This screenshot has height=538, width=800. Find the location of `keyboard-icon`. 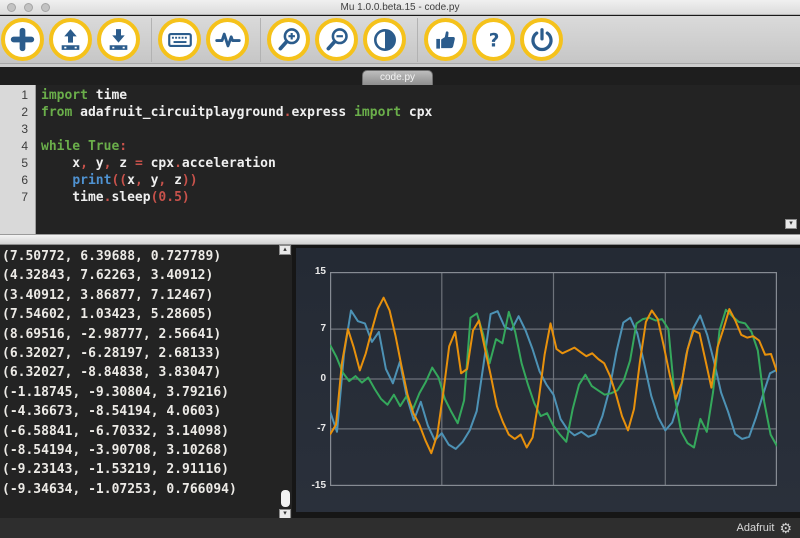

keyboard-icon is located at coordinates (180, 40).